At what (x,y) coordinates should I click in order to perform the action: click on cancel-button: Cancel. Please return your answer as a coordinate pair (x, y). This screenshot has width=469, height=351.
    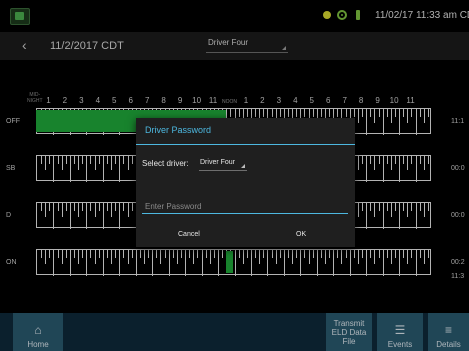
    Looking at the image, I should click on (189, 234).